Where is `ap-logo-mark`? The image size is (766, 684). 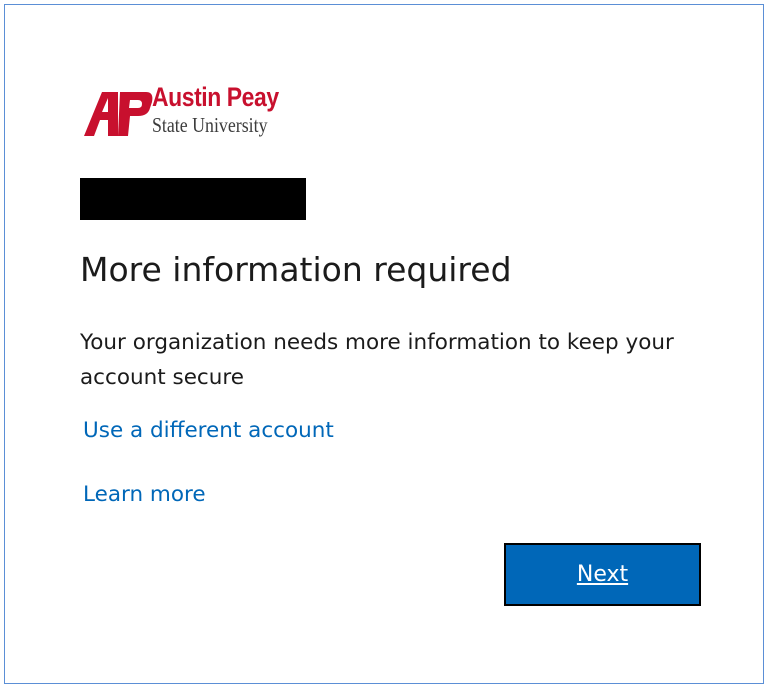
ap-logo-mark is located at coordinates (118, 114).